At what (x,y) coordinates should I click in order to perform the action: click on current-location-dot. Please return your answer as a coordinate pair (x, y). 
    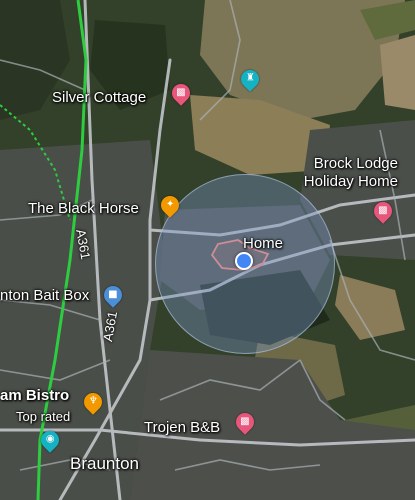
    Looking at the image, I should click on (244, 261).